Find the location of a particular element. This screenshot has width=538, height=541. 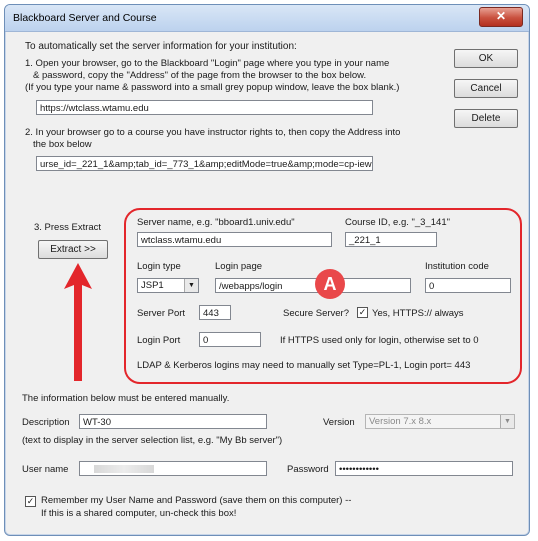

remember-checkbox: ✓ is located at coordinates (30, 501).